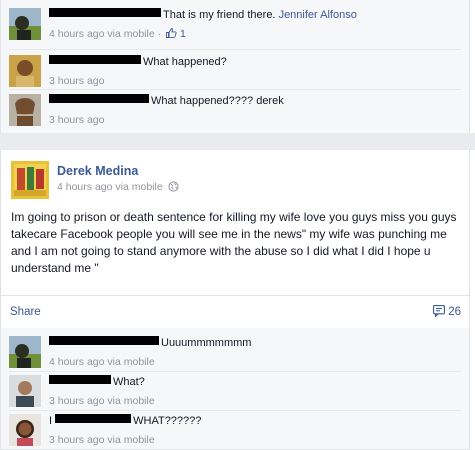  Describe the element at coordinates (84, 187) in the screenshot. I see `post-time: 4 hours ago` at that location.